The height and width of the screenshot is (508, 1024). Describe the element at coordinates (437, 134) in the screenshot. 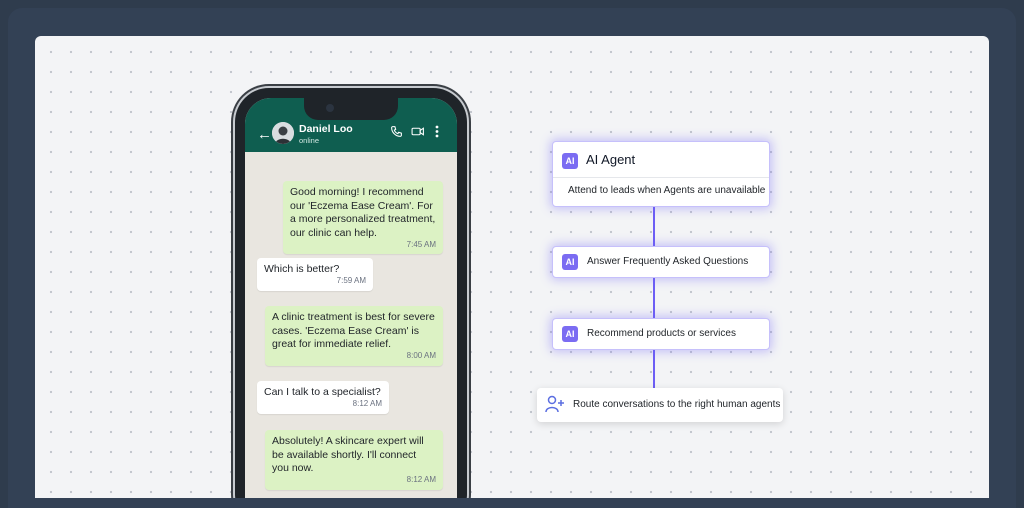

I see `more-options-icon` at that location.